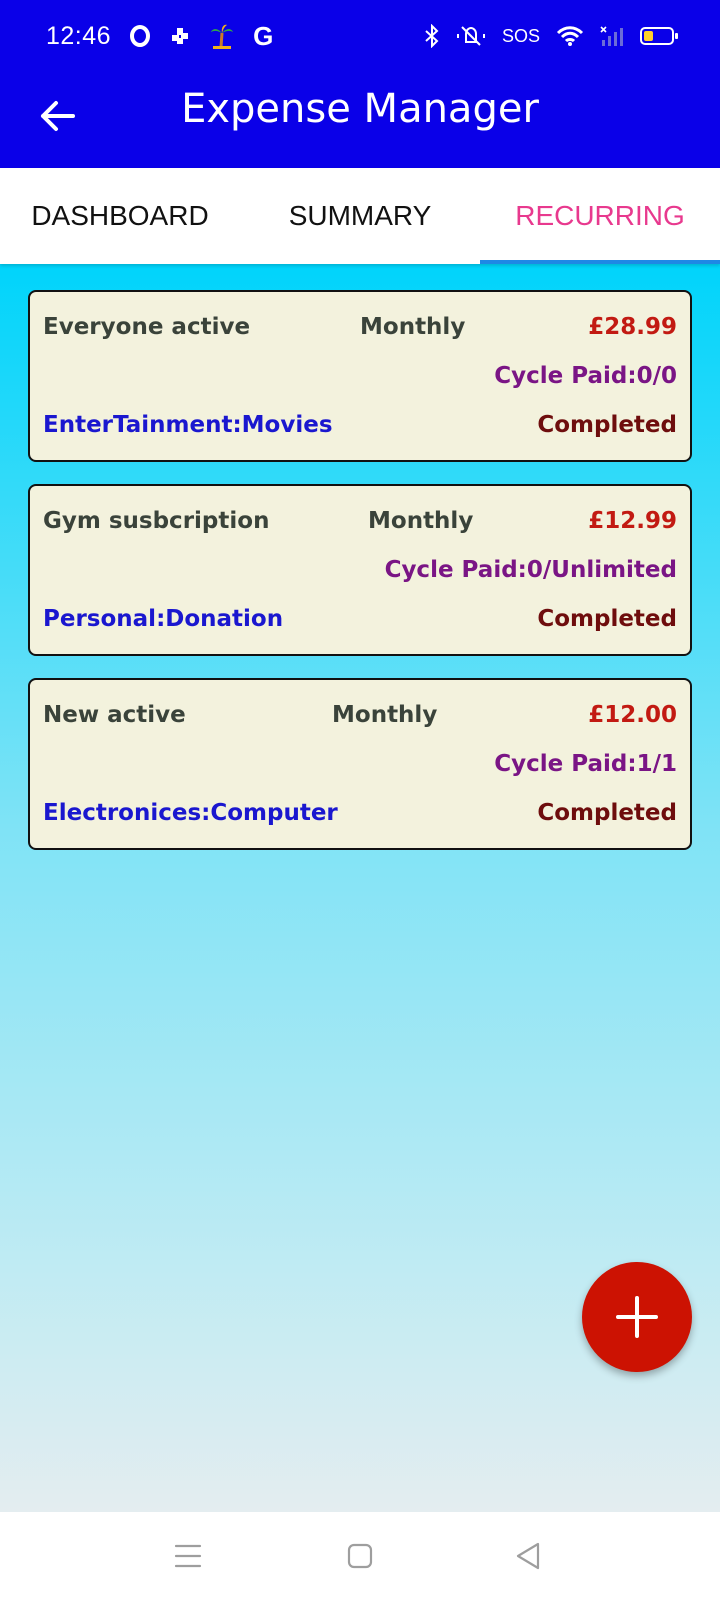 The height and width of the screenshot is (1600, 720). I want to click on top-bar: 12:46 G SOS Expense Manager, so click(360, 84).